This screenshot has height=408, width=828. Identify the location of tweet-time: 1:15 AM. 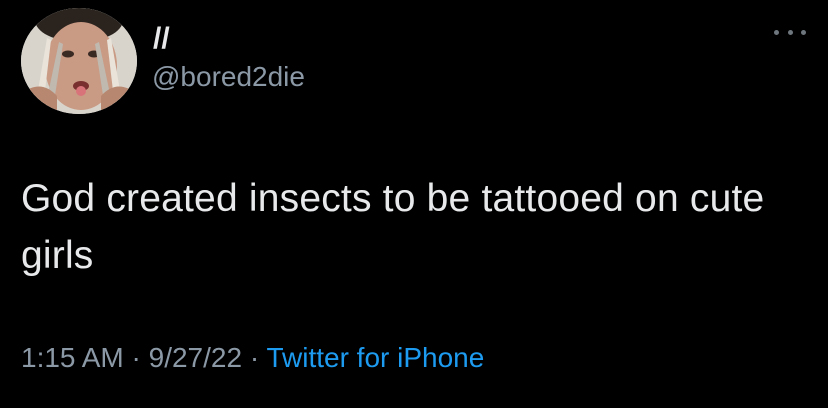
(72, 357).